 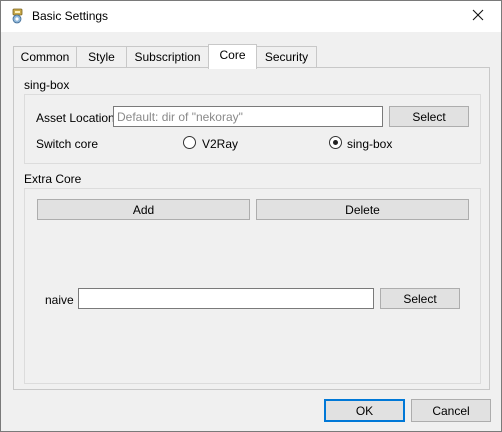 What do you see at coordinates (429, 116) in the screenshot?
I see `asset-location-select-button: Select` at bounding box center [429, 116].